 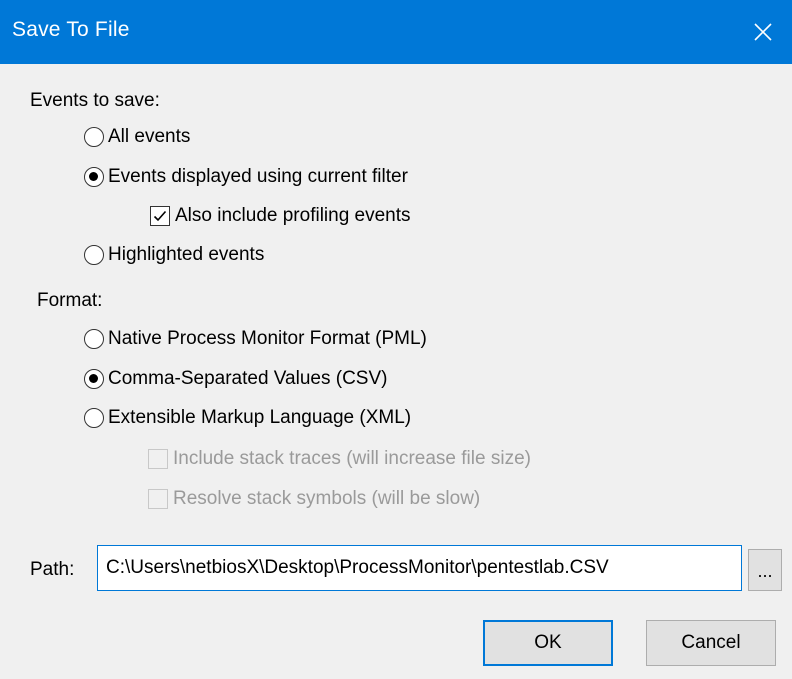 I want to click on events-section-label: Events to save:, so click(x=95, y=100).